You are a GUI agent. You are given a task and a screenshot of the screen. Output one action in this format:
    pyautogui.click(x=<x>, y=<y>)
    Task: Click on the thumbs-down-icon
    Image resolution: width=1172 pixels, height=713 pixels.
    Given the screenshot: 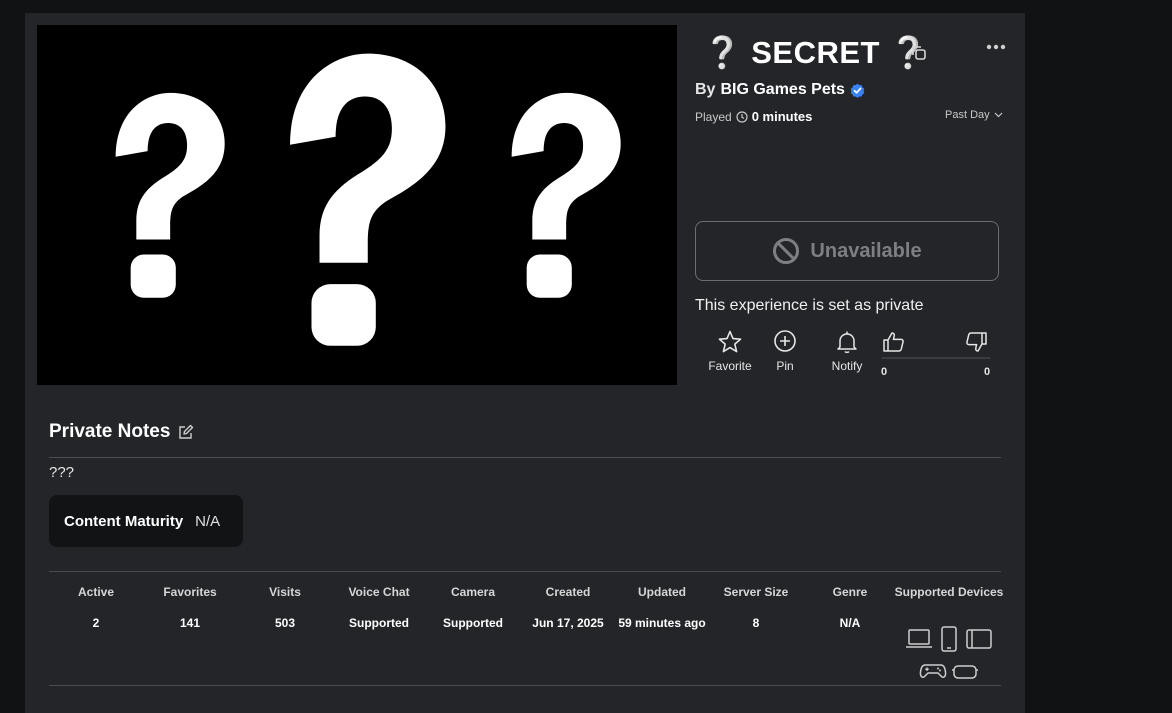 What is the action you would take?
    pyautogui.click(x=976, y=342)
    